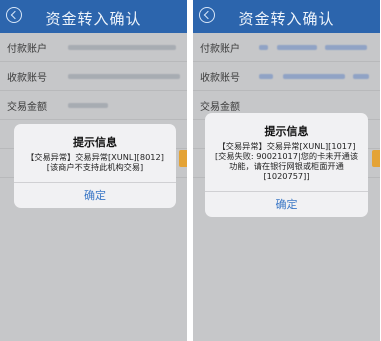  I want to click on amount-value-redacted, so click(88, 105).